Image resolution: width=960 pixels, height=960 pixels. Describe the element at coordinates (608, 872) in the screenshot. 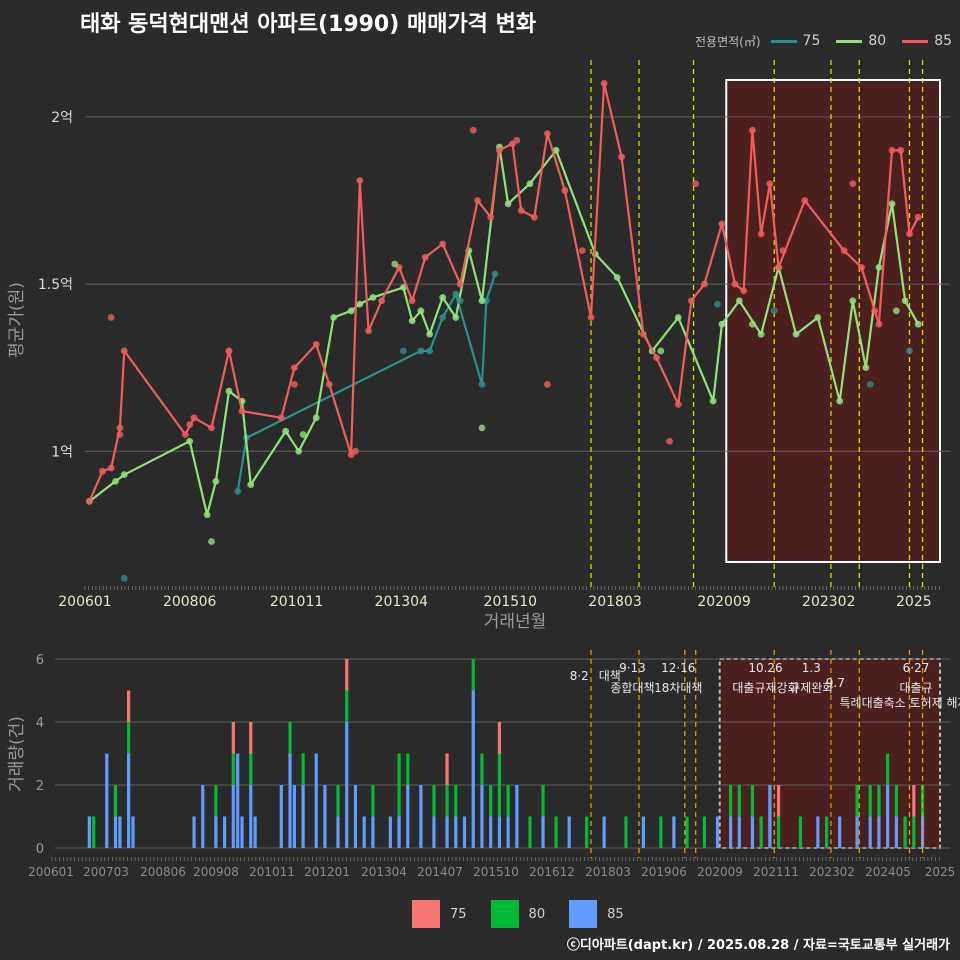

I see `volume-x-tick-label: 201803` at that location.